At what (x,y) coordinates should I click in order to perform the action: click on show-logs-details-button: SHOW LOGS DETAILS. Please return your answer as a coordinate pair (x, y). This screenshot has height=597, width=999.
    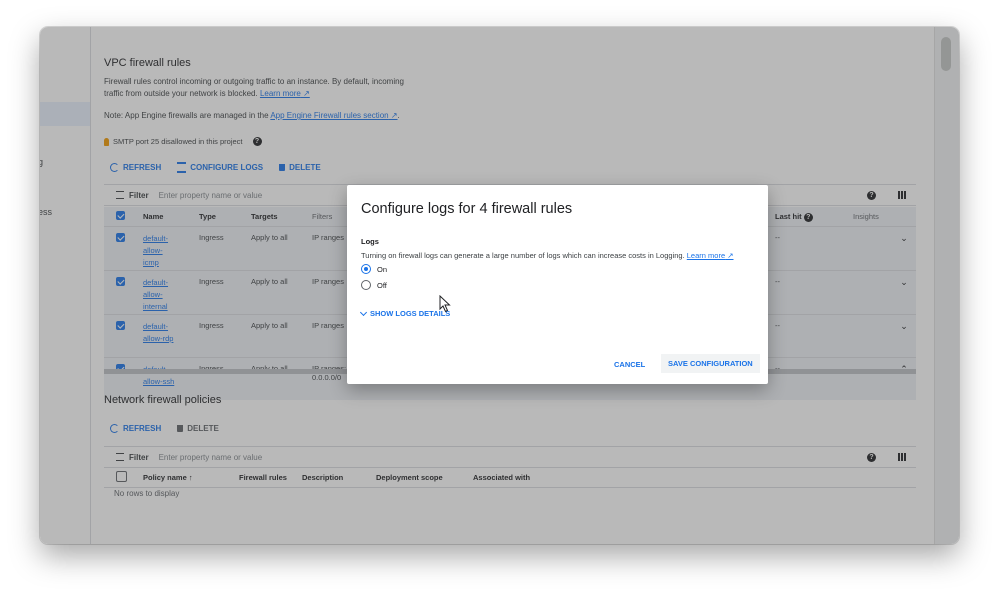
    Looking at the image, I should click on (404, 313).